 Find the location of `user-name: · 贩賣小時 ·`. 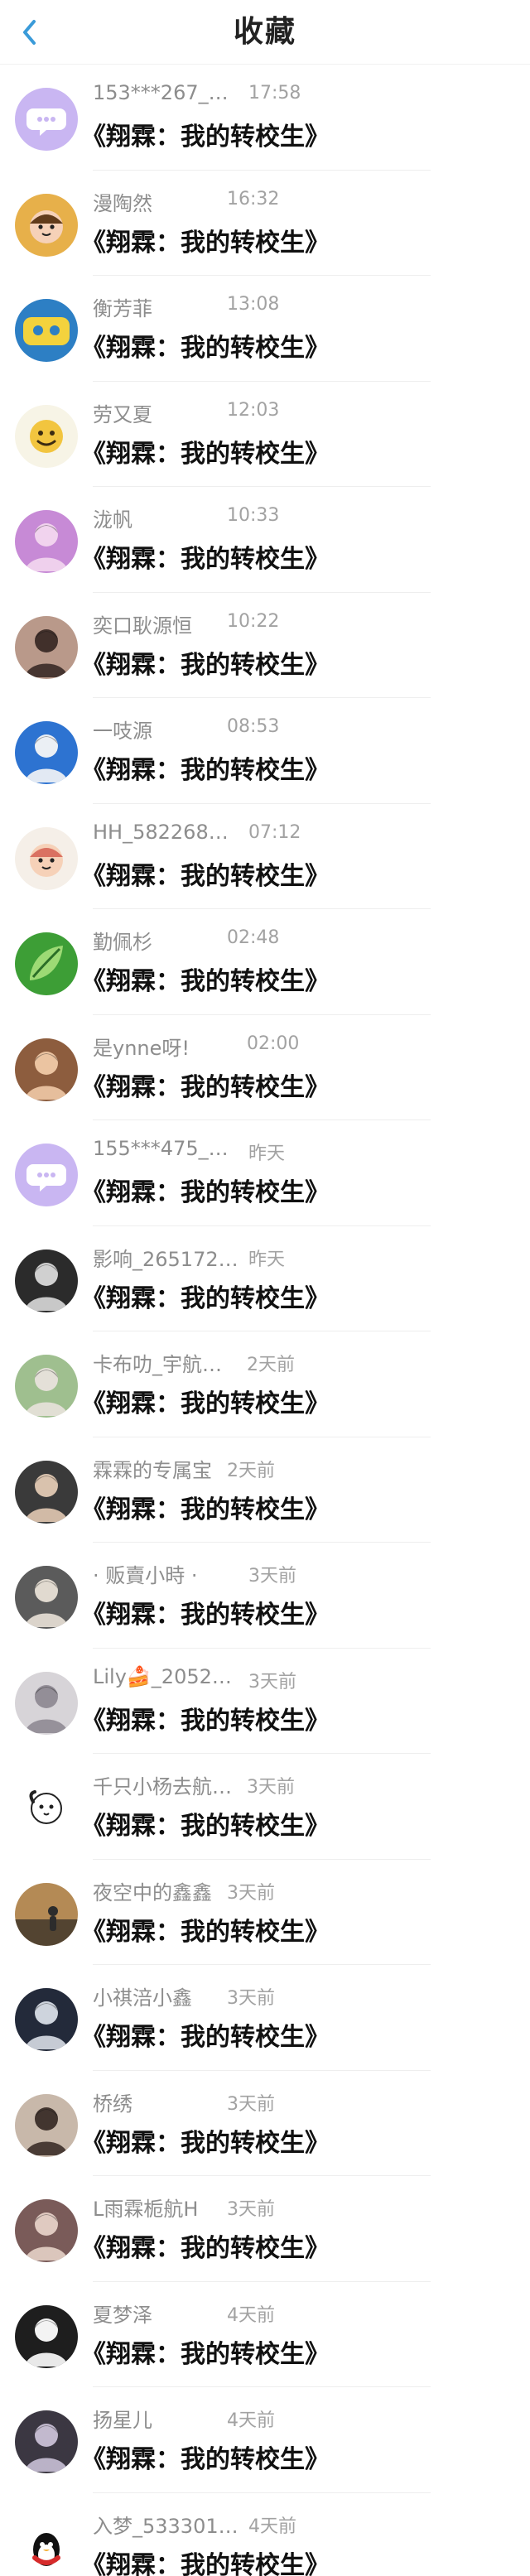

user-name: · 贩賣小時 · is located at coordinates (145, 1575).